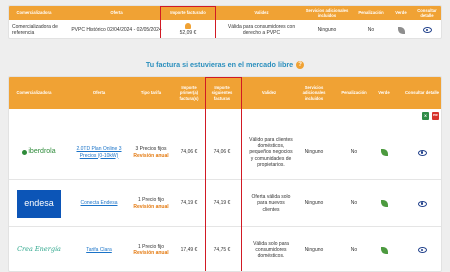 The height and width of the screenshot is (272, 450). I want to click on oferta-cell: 2.0TD Plan Online 3 Precios (0-10kW), so click(99, 152).